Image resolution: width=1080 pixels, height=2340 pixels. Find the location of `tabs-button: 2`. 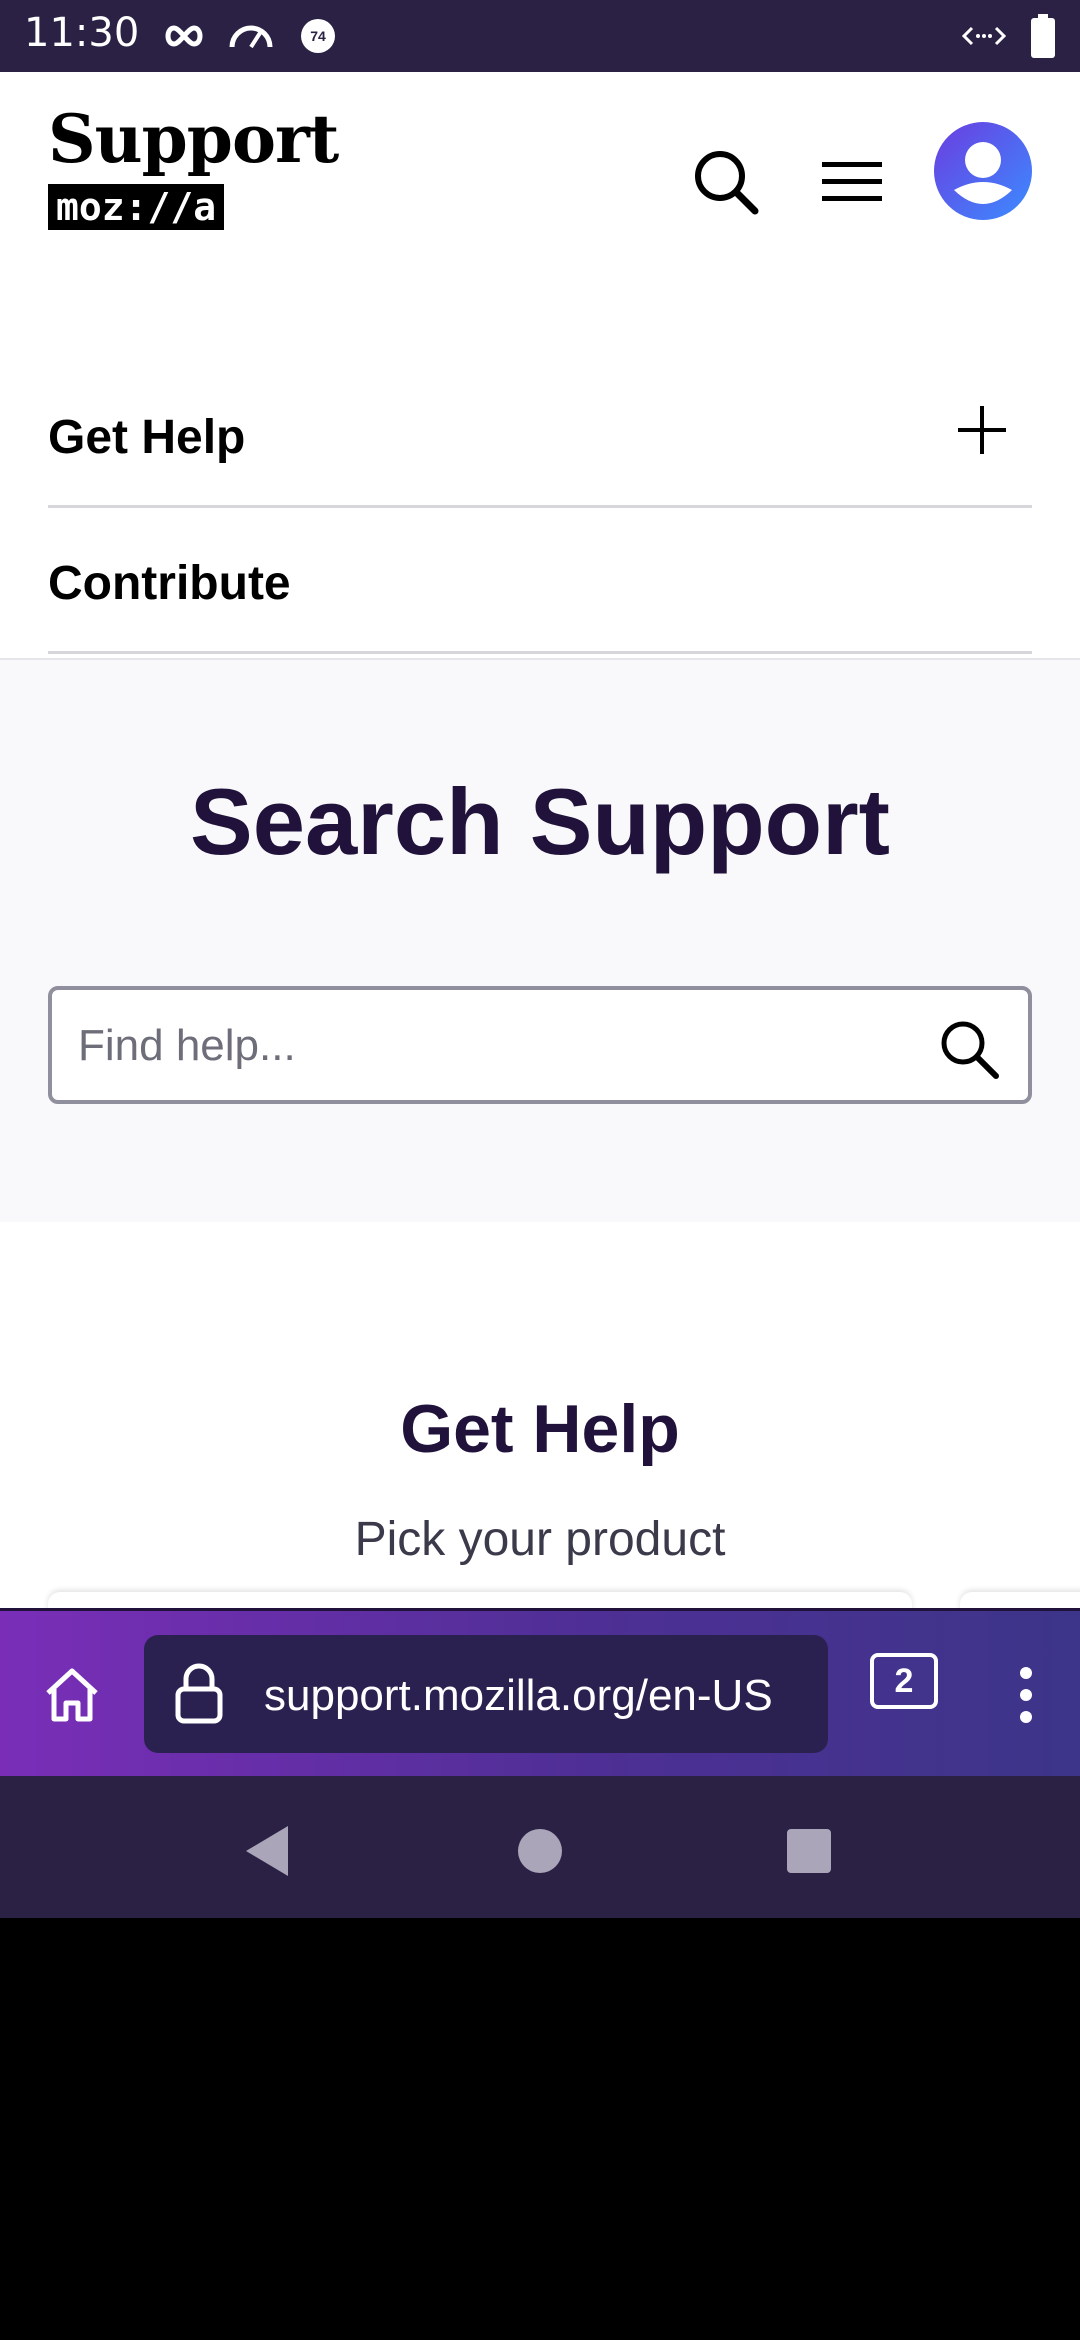

tabs-button: 2 is located at coordinates (904, 1681).